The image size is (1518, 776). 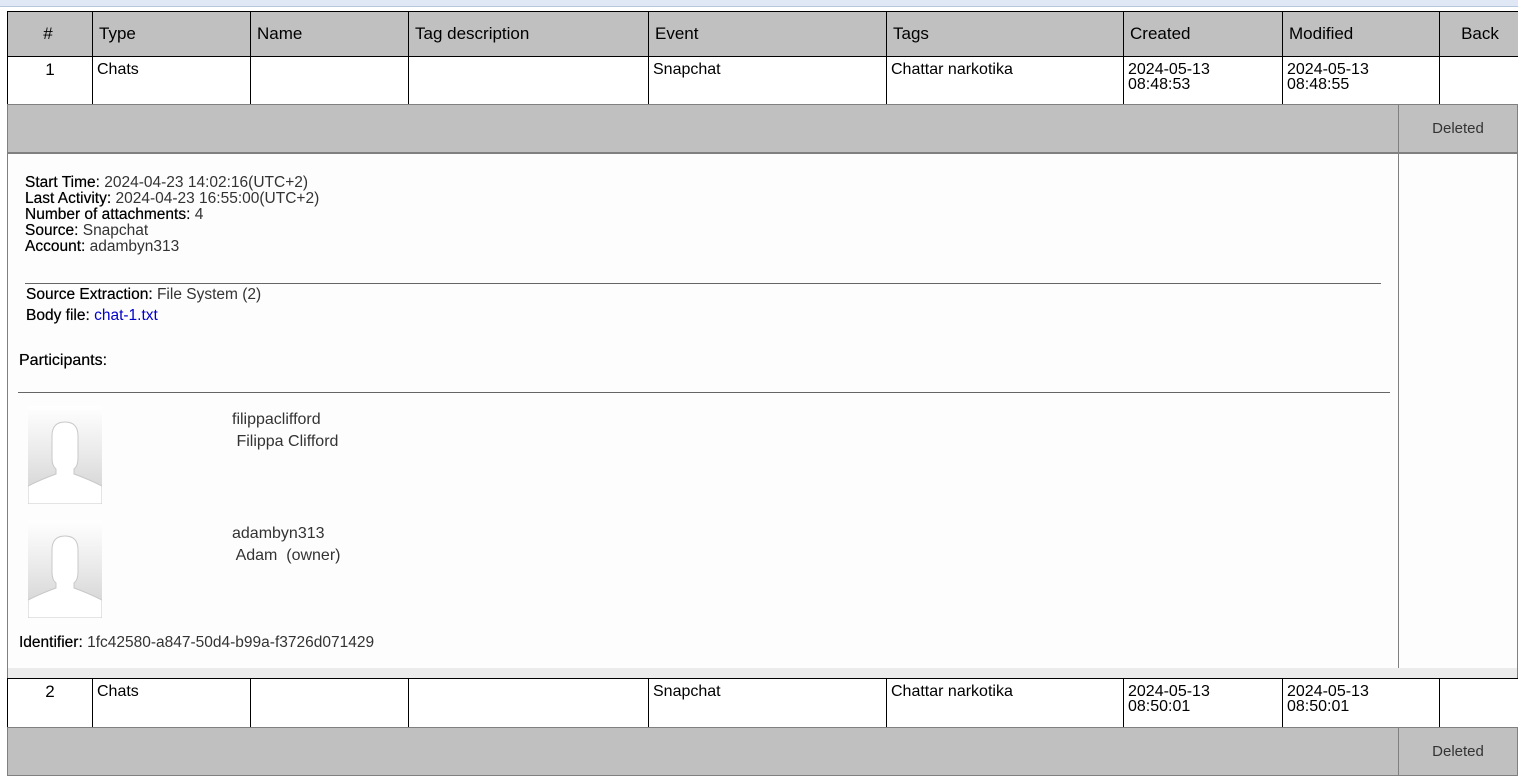 I want to click on column-header-event: Event, so click(x=768, y=34).